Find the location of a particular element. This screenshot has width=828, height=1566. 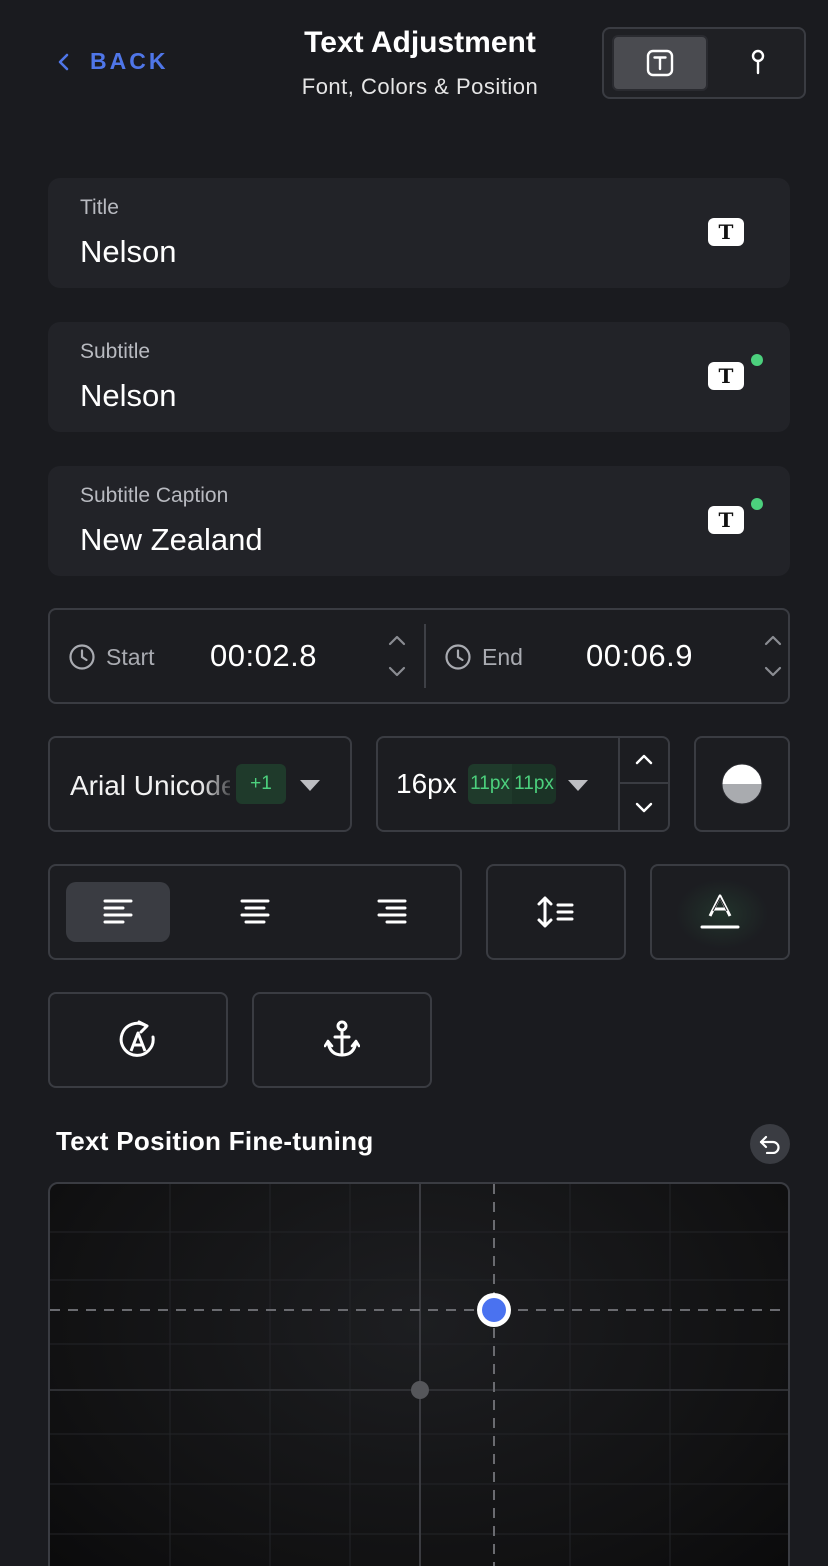

undo-icon is located at coordinates (769, 1144).